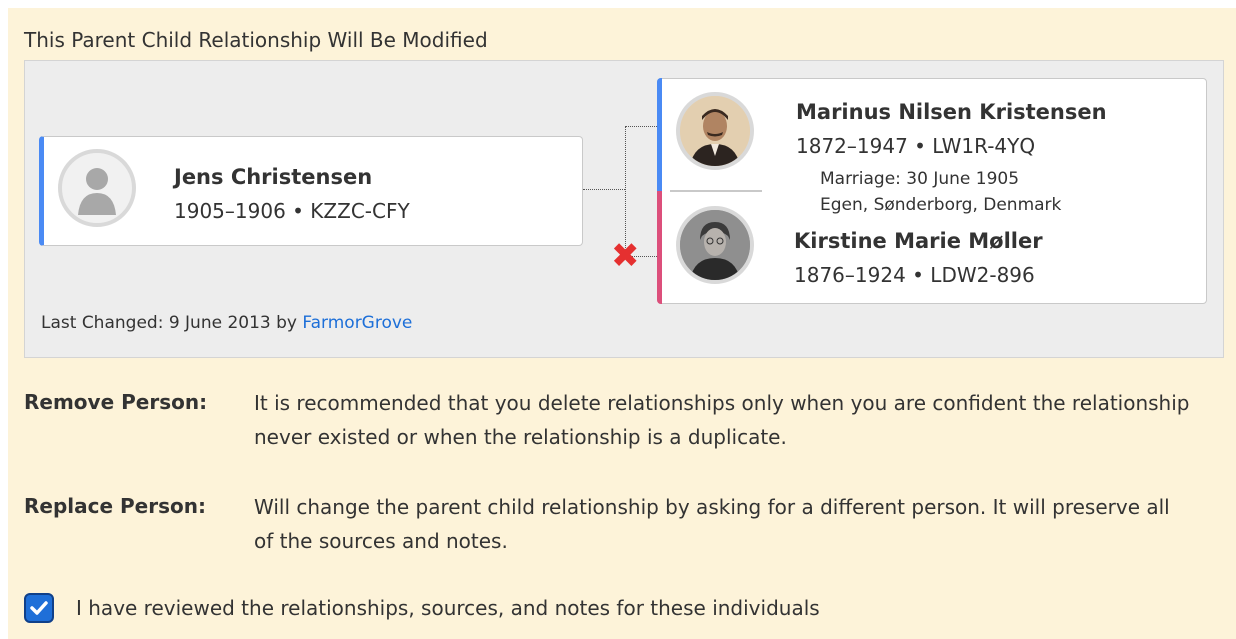 Image resolution: width=1236 pixels, height=639 pixels. I want to click on person-silhouette-icon, so click(97, 188).